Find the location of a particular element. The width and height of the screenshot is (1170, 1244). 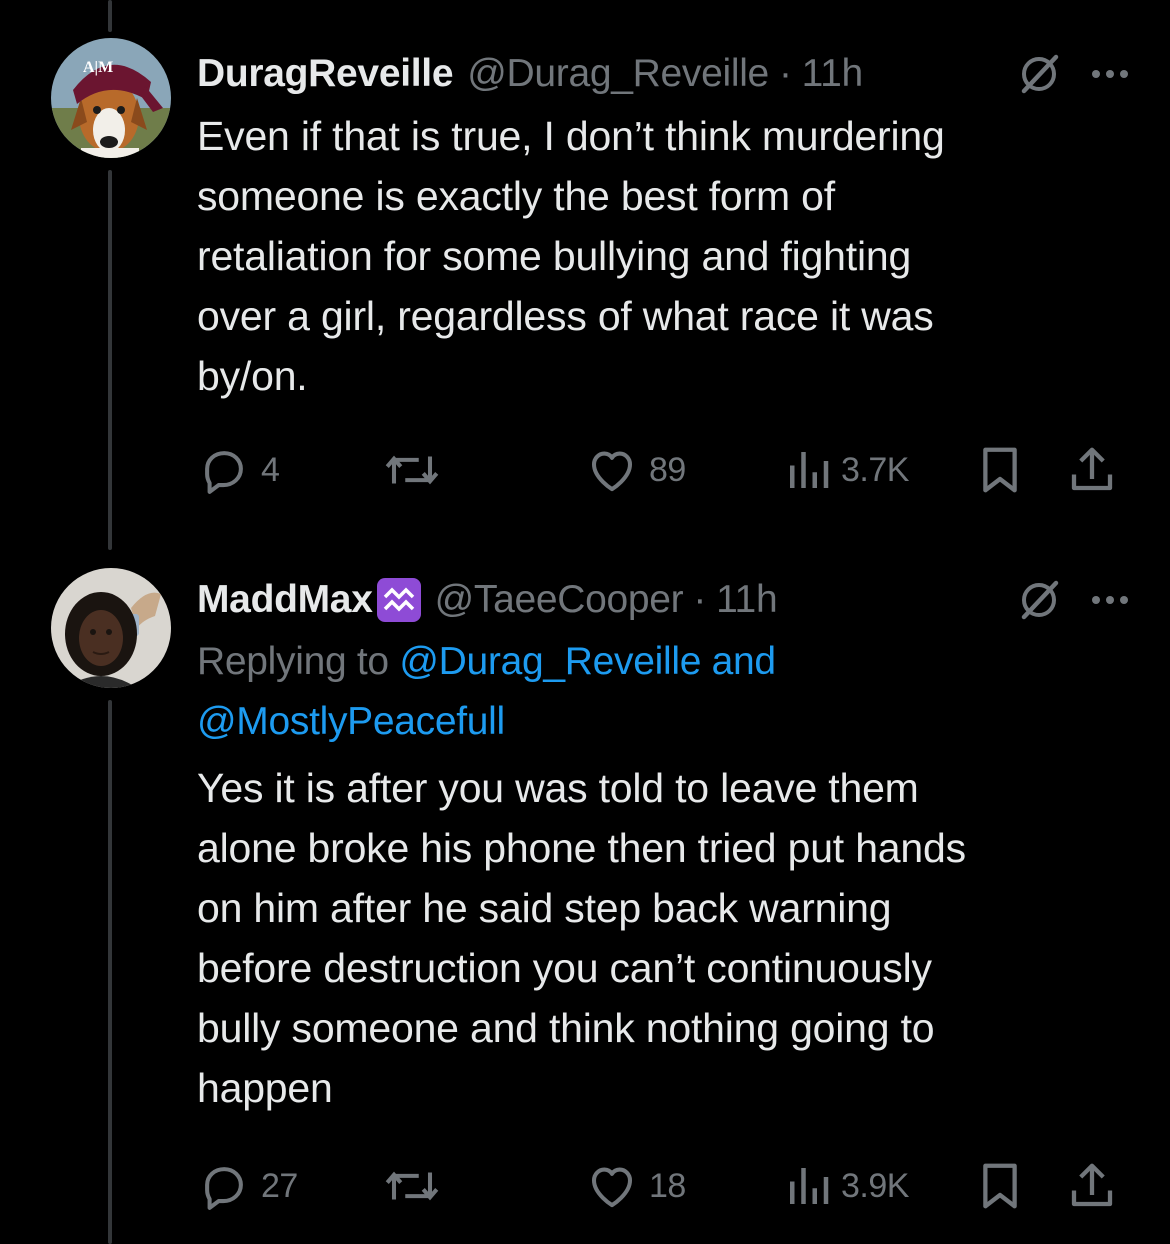

tweet-actions: 4 89 3.7K is located at coordinates (657, 470).